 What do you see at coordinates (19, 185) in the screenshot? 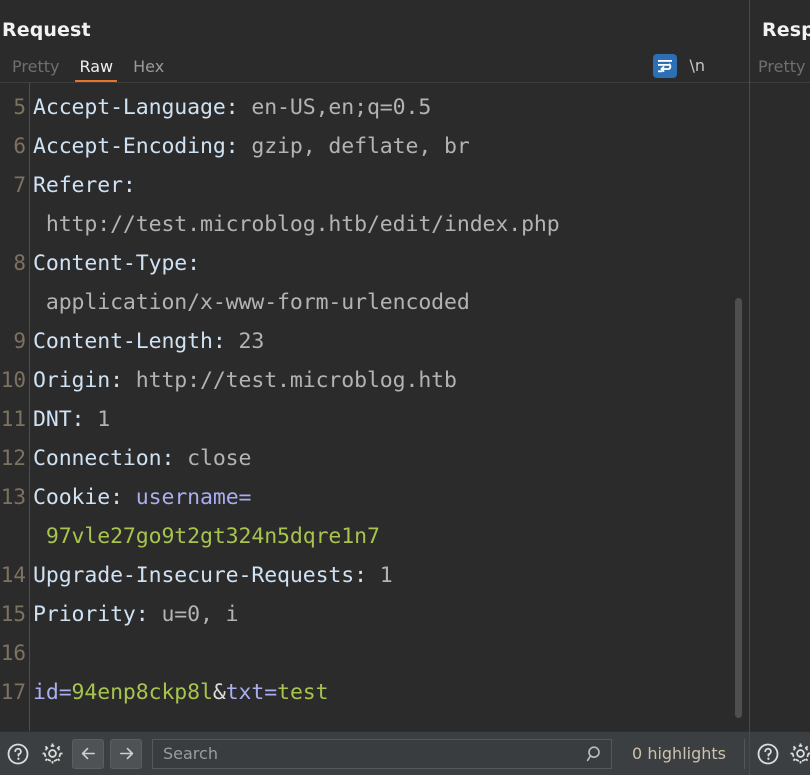
I see `line-number: 7` at bounding box center [19, 185].